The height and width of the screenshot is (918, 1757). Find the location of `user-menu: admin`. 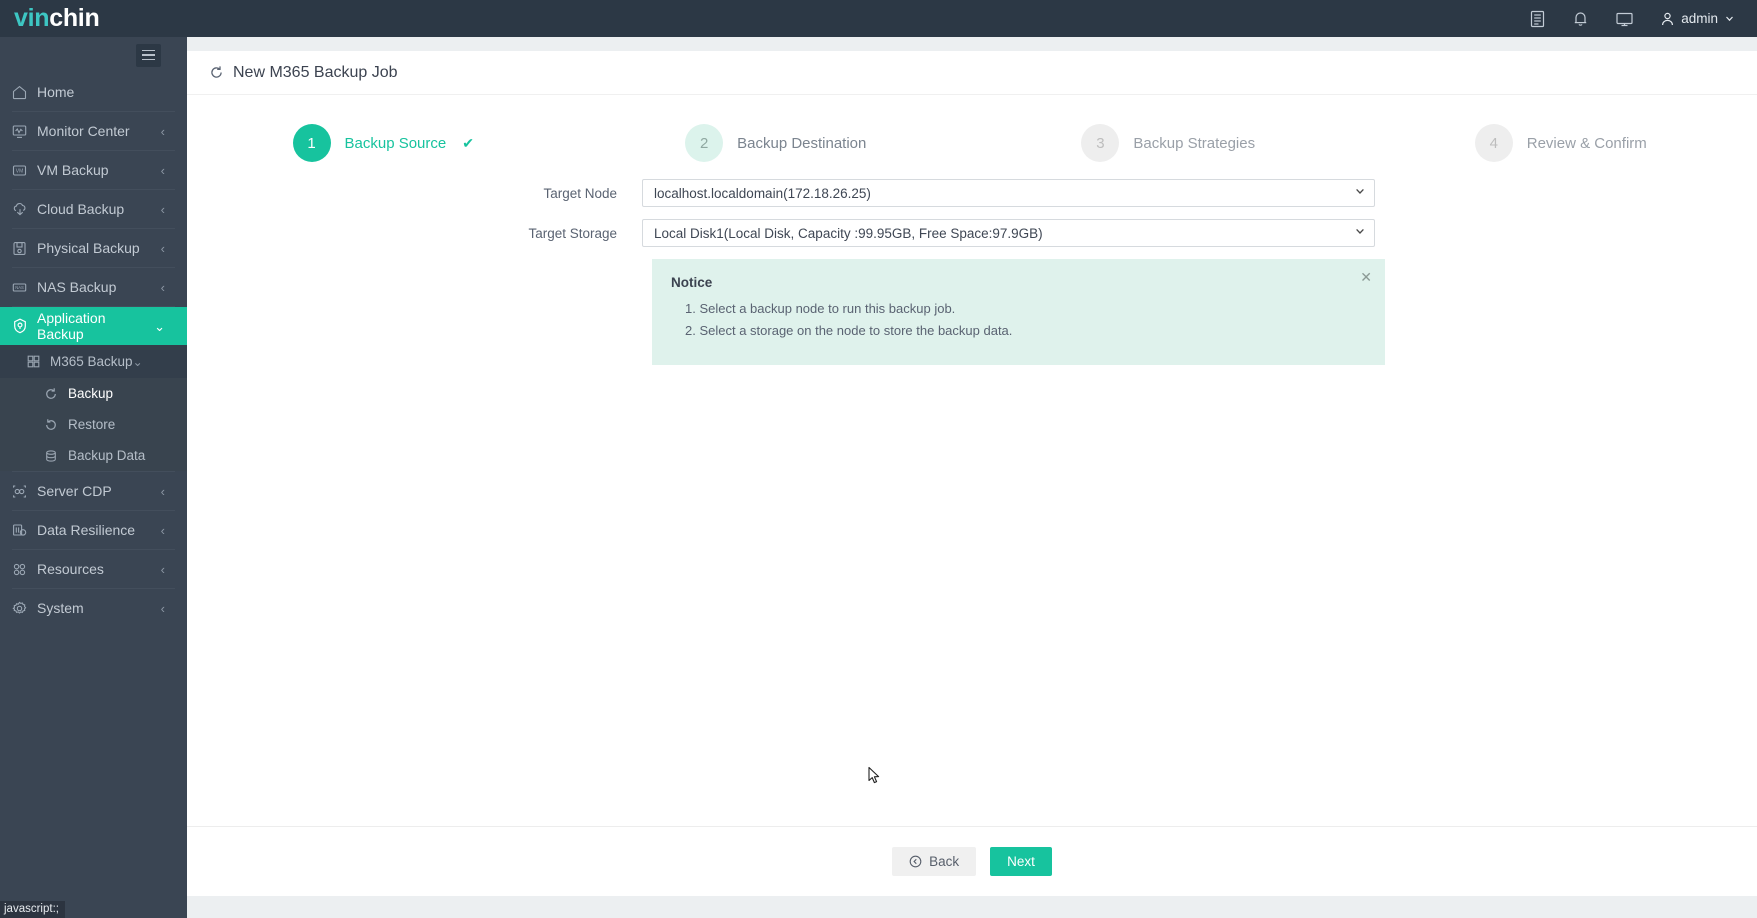

user-menu: admin is located at coordinates (1697, 19).